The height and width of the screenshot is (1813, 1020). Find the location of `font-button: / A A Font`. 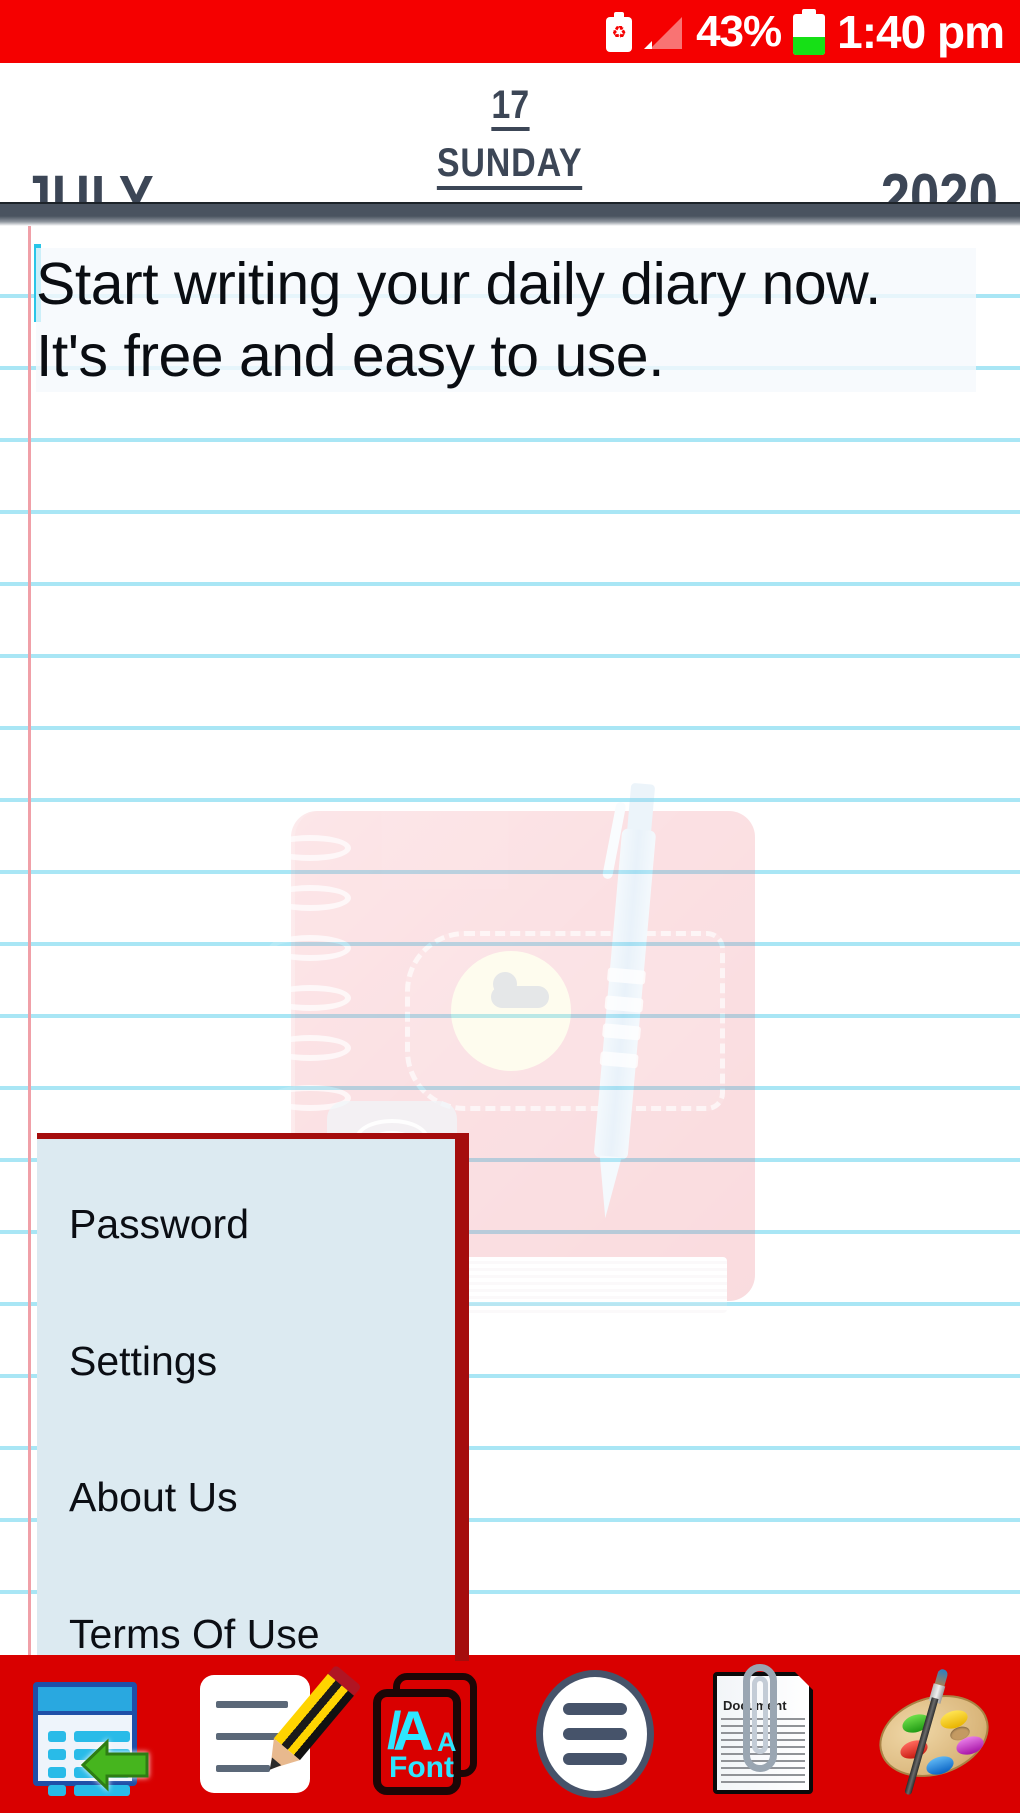

font-button: / A A Font is located at coordinates (425, 1734).